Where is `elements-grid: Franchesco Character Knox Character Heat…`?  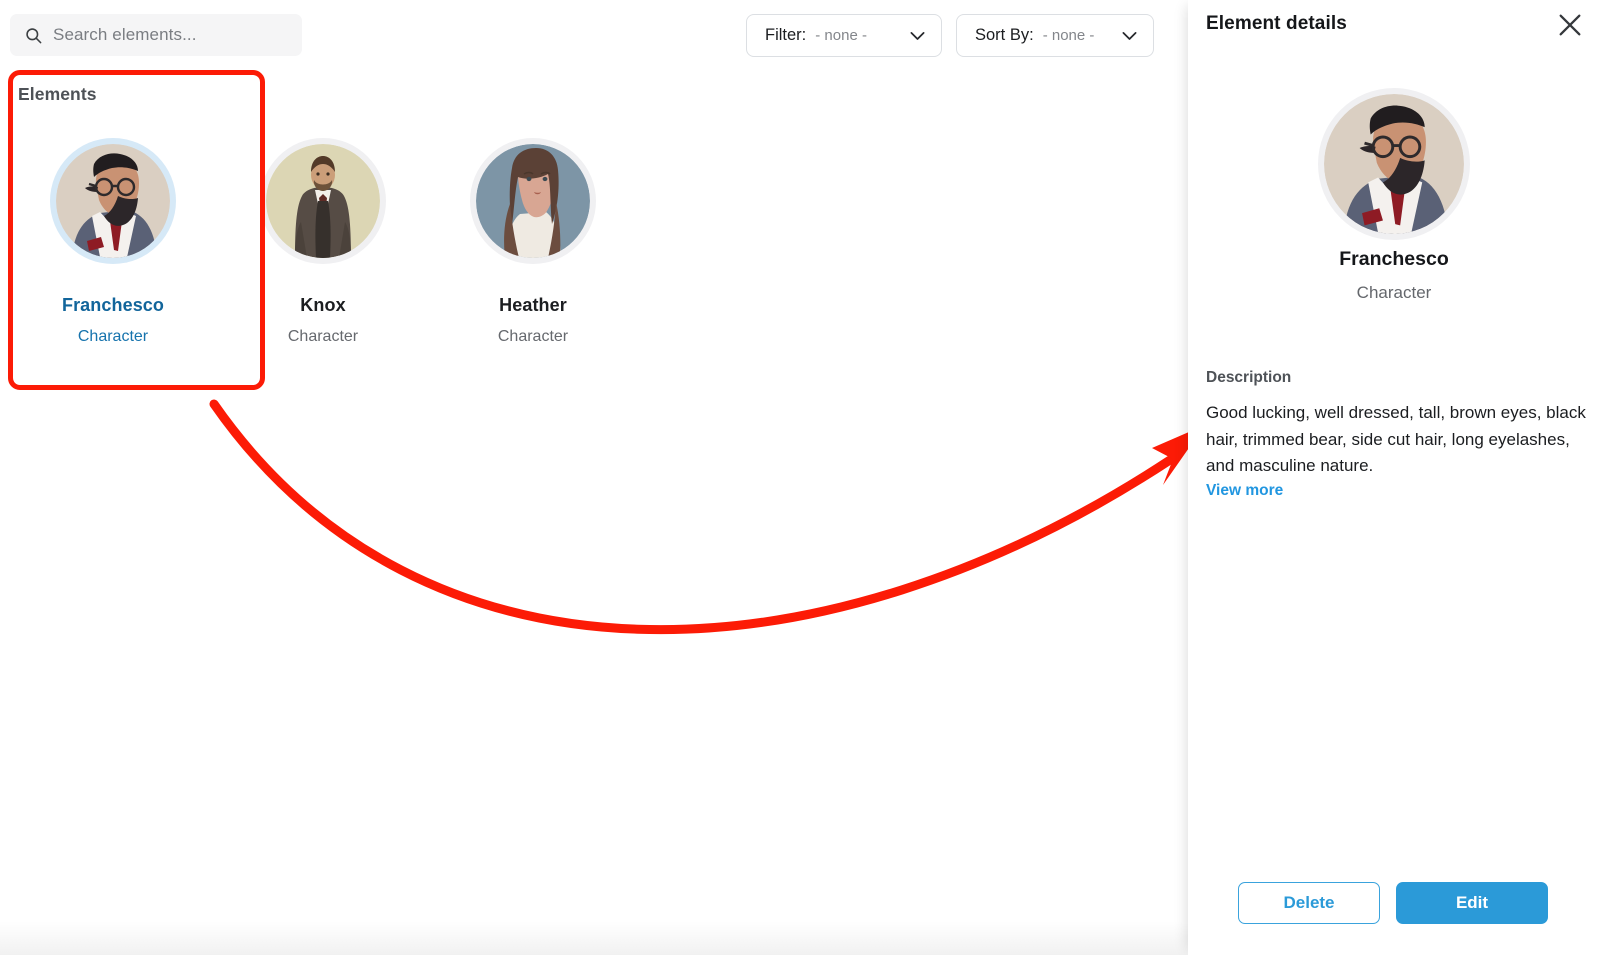
elements-grid: Franchesco Character Knox Character Heat… is located at coordinates (323, 242).